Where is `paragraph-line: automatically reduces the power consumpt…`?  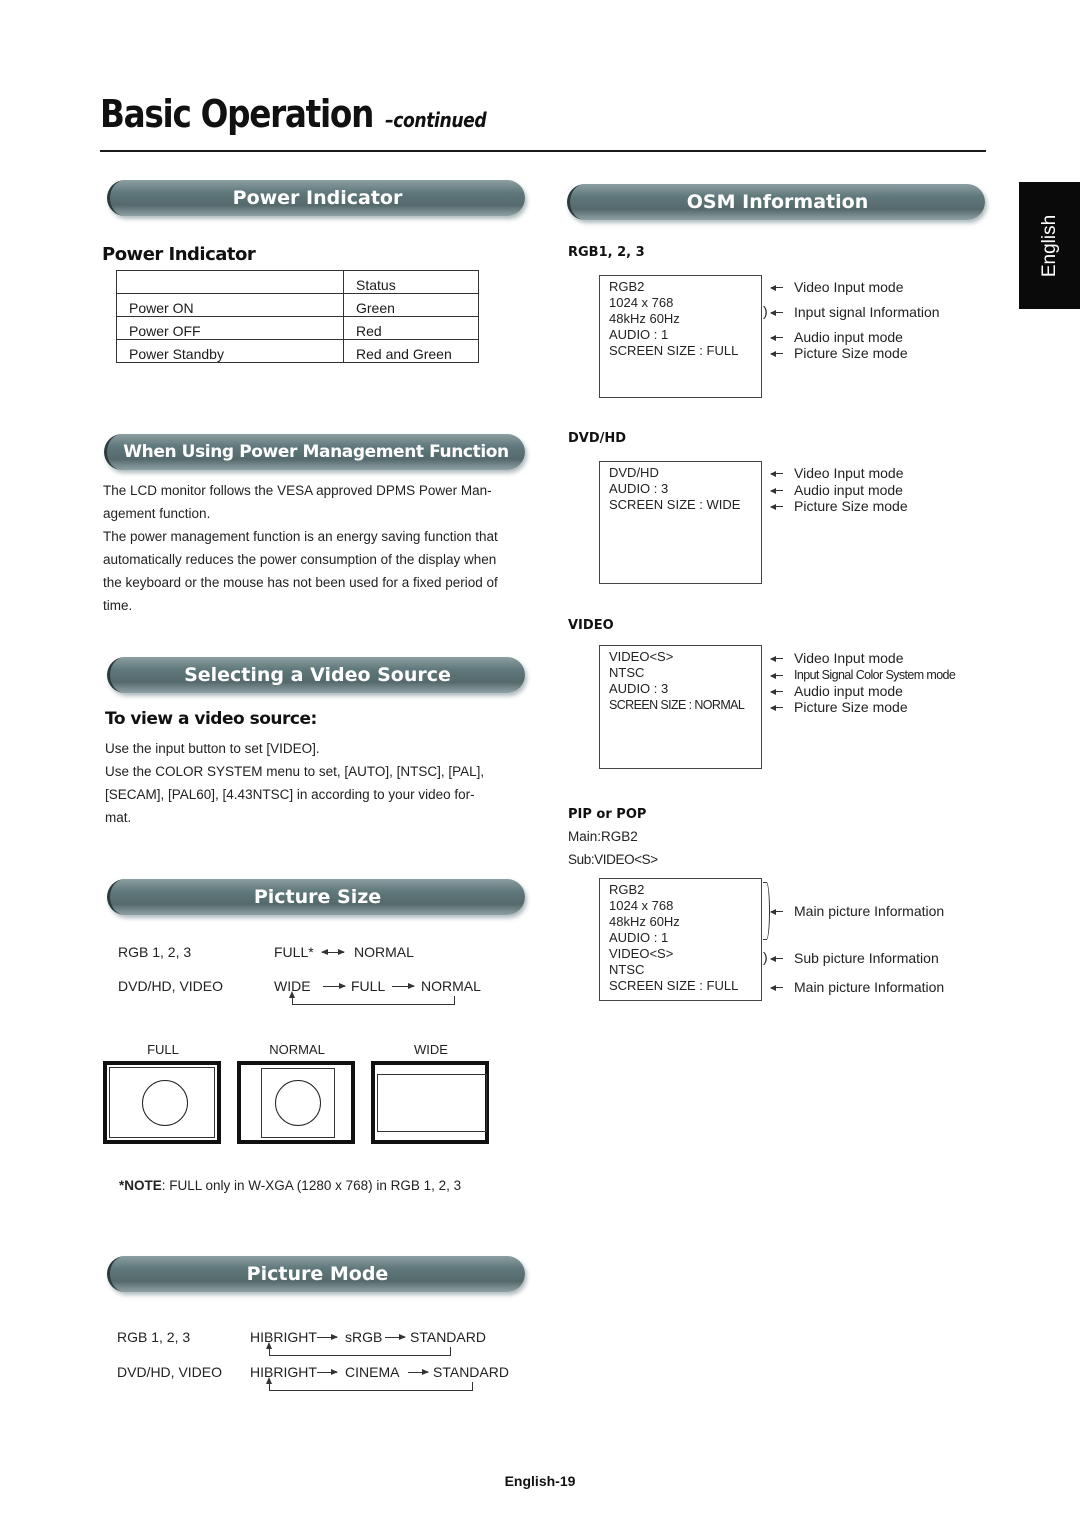
paragraph-line: automatically reduces the power consumpt… is located at coordinates (300, 559).